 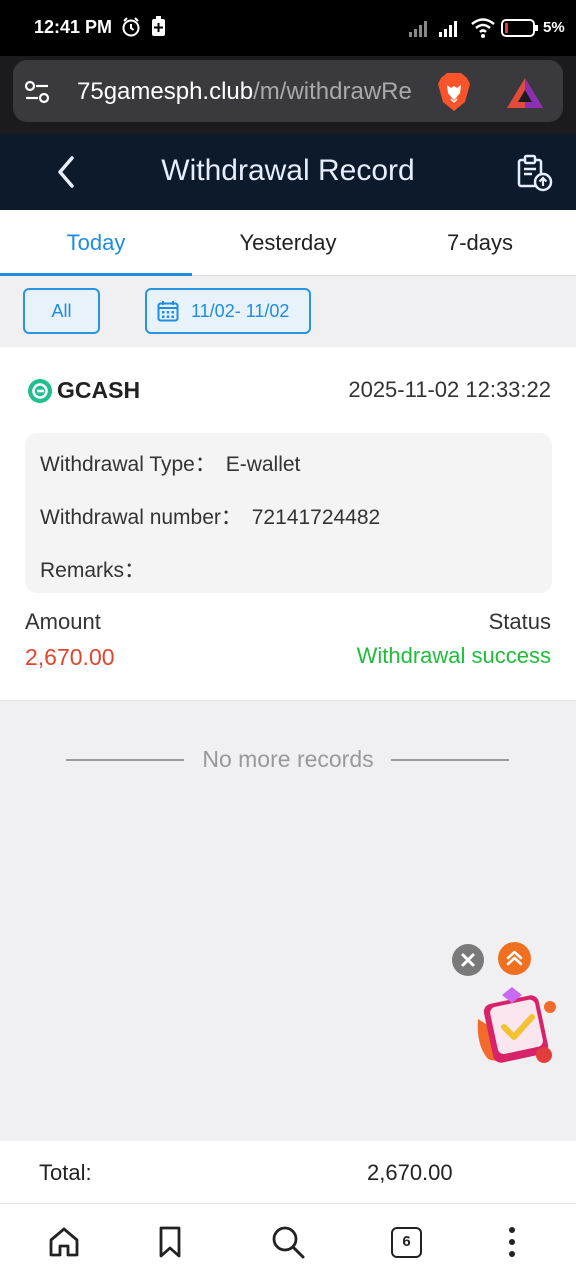 I want to click on remarks-row: Remarks：, so click(x=92, y=569).